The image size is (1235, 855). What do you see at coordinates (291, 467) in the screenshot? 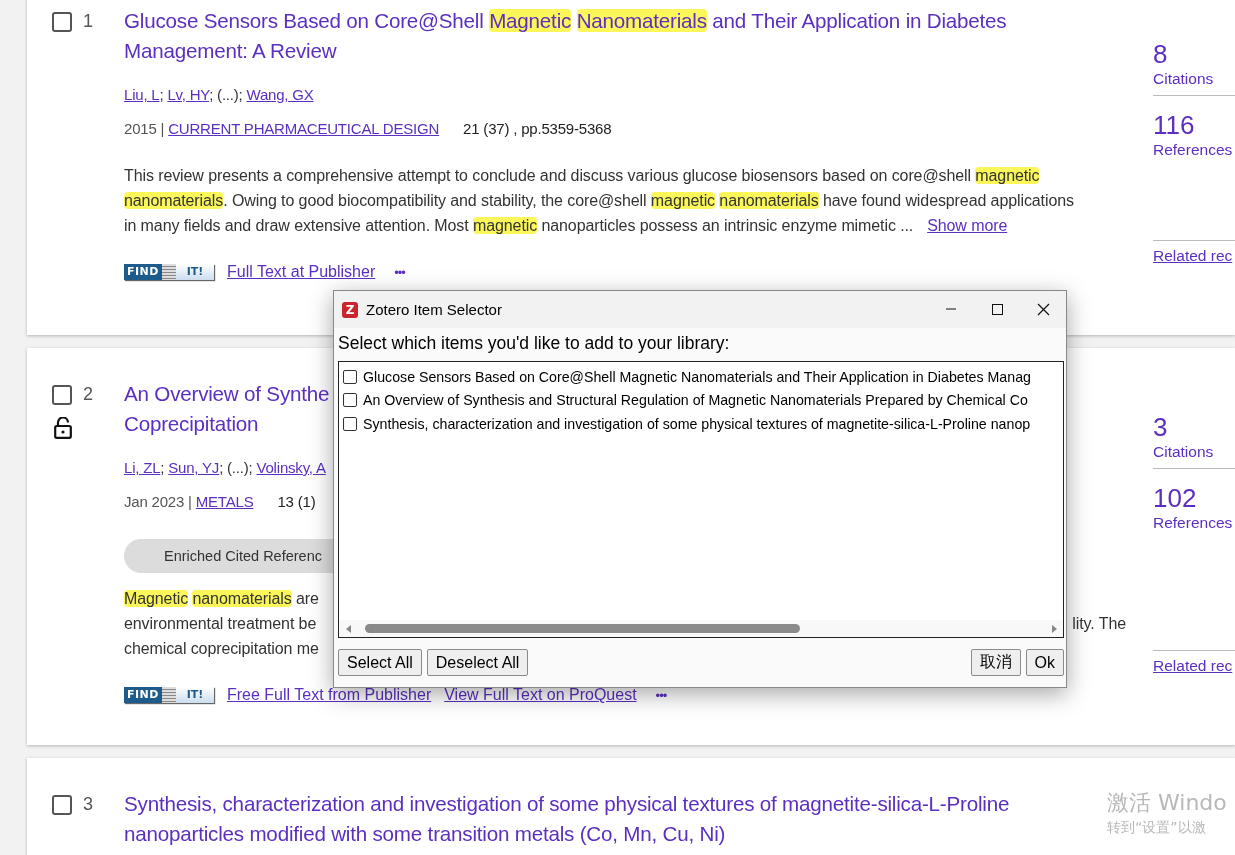
I see `author-link: Volinsky, A` at bounding box center [291, 467].